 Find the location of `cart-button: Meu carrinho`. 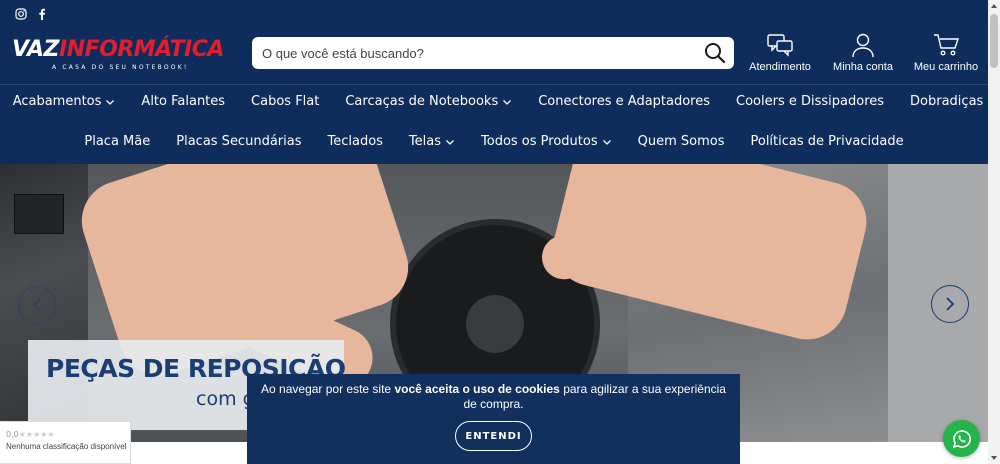

cart-button: Meu carrinho is located at coordinates (946, 52).